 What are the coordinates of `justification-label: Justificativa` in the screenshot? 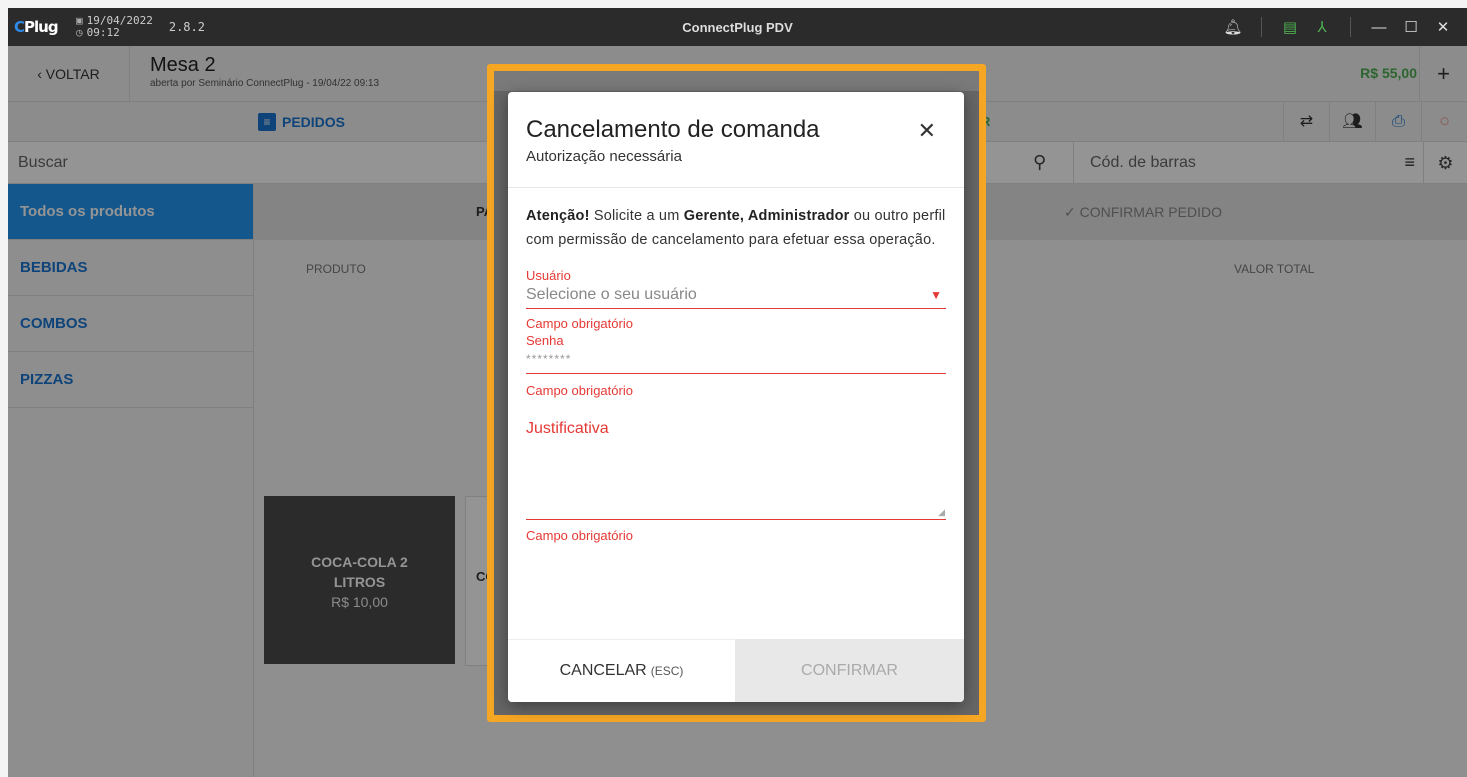 It's located at (567, 428).